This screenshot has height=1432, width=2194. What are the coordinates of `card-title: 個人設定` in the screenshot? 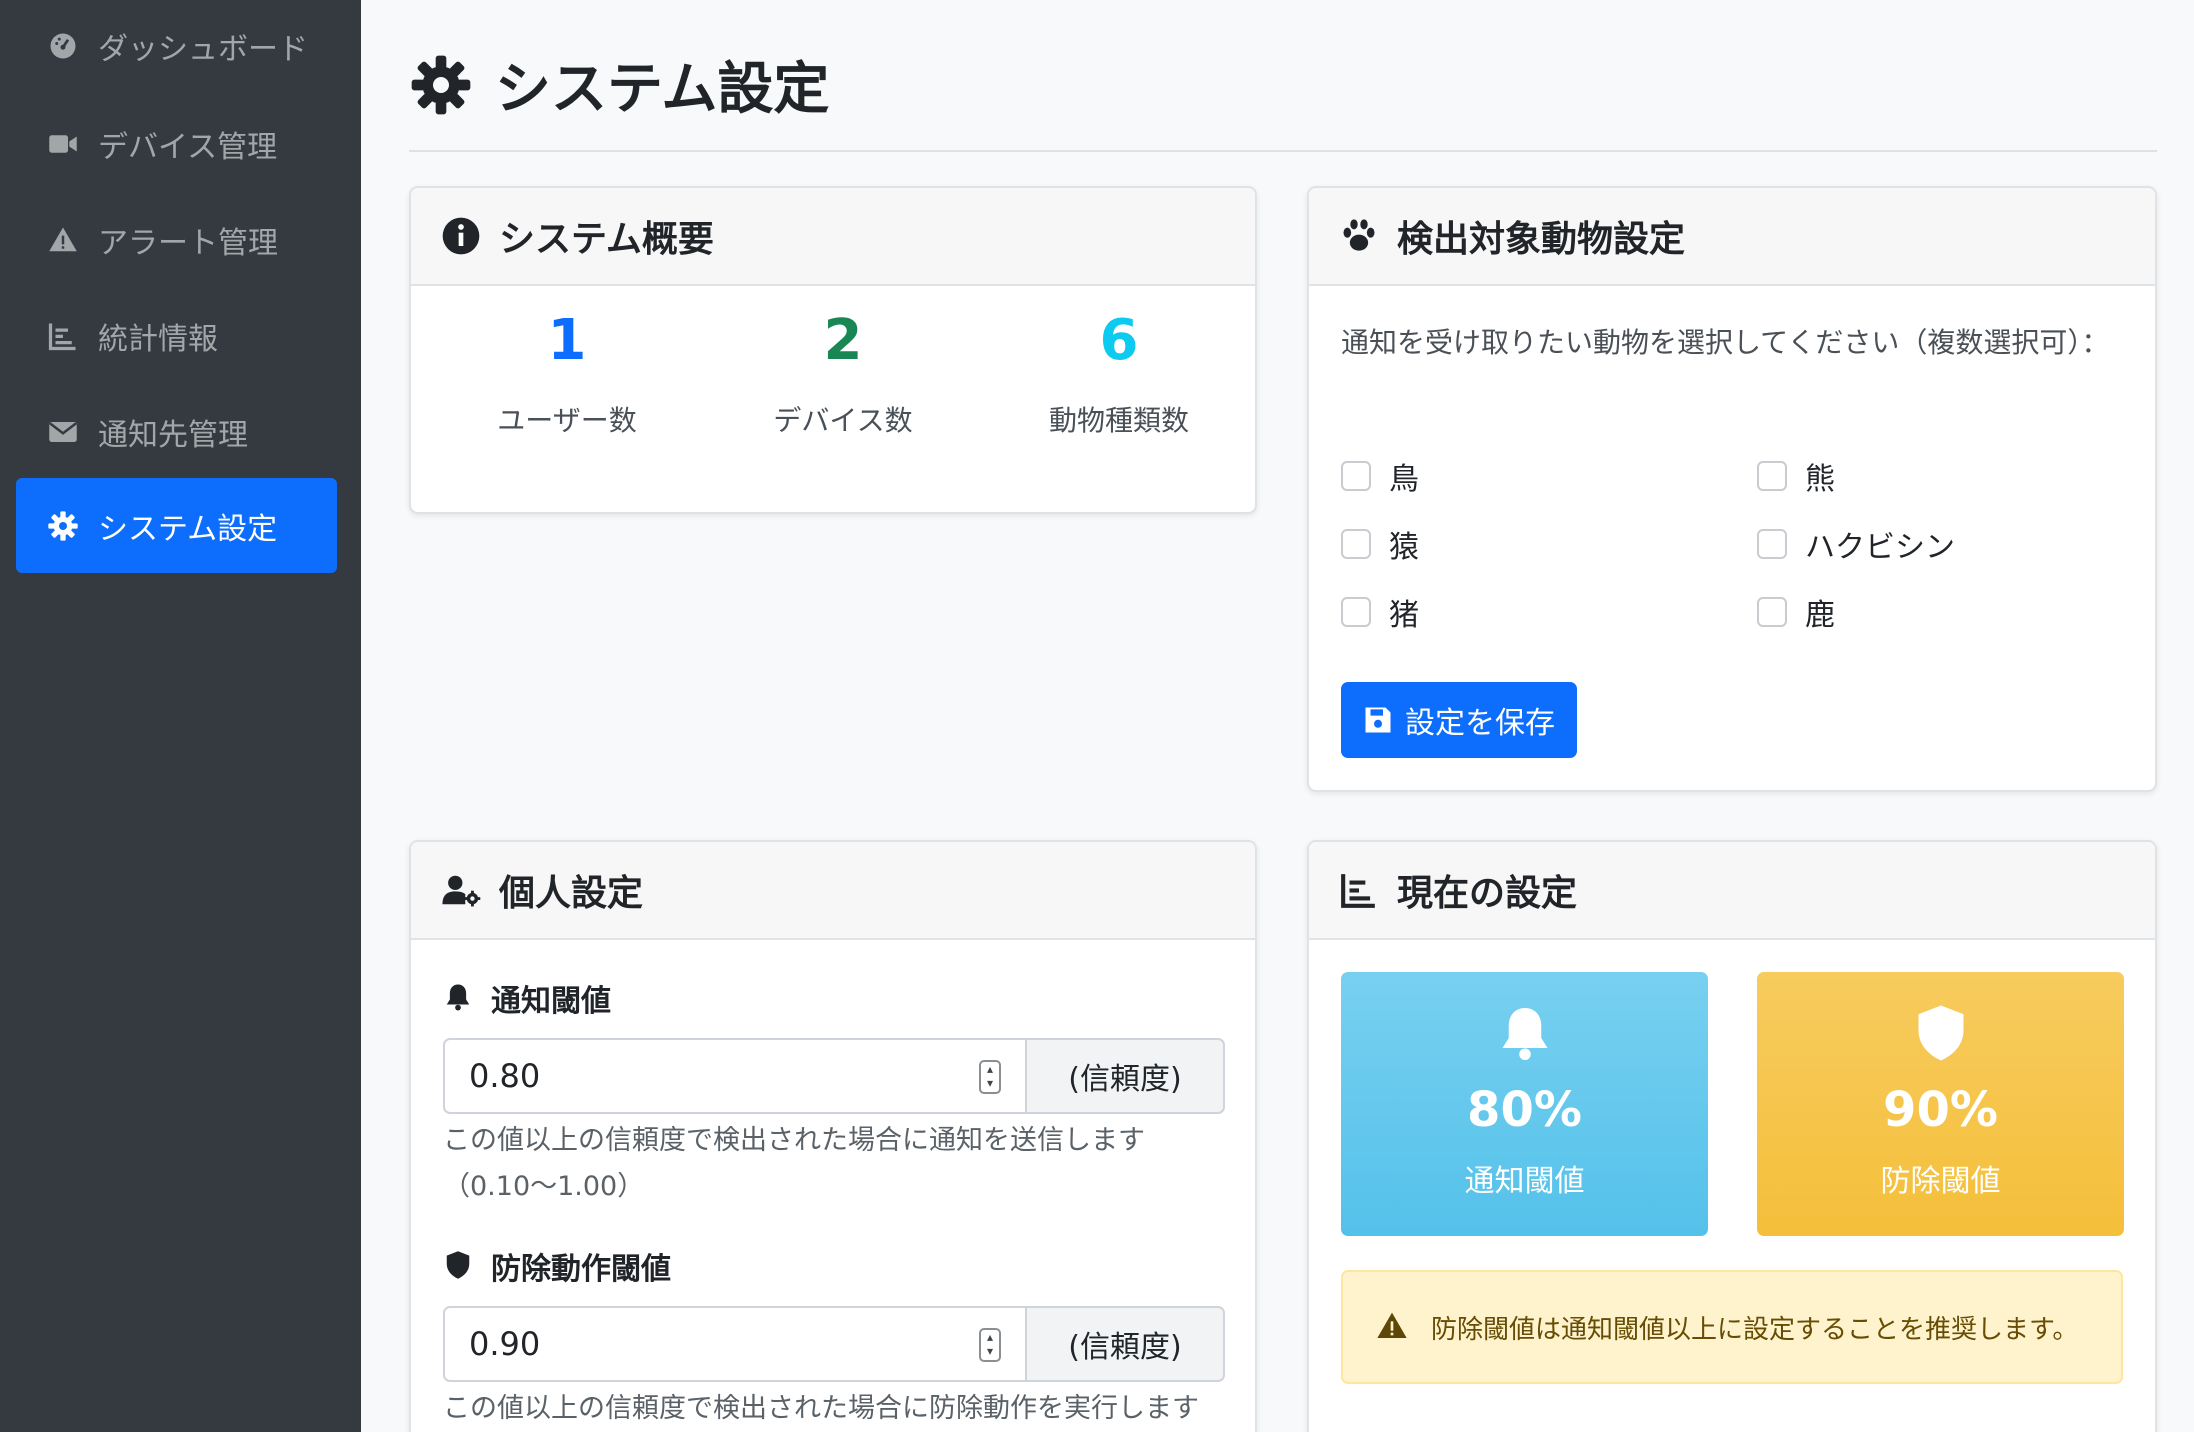 It's located at (571, 893).